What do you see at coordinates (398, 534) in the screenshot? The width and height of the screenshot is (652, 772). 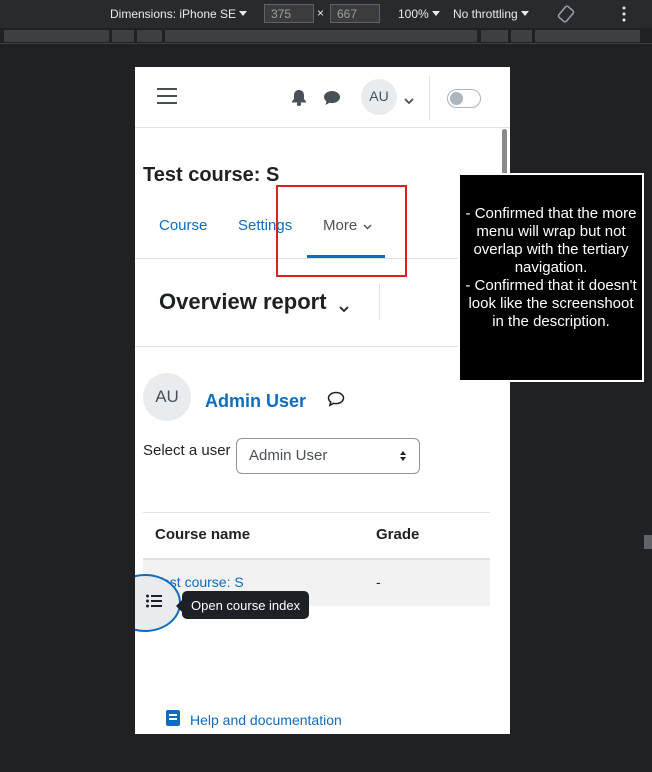 I see `column-header-grade: Grade` at bounding box center [398, 534].